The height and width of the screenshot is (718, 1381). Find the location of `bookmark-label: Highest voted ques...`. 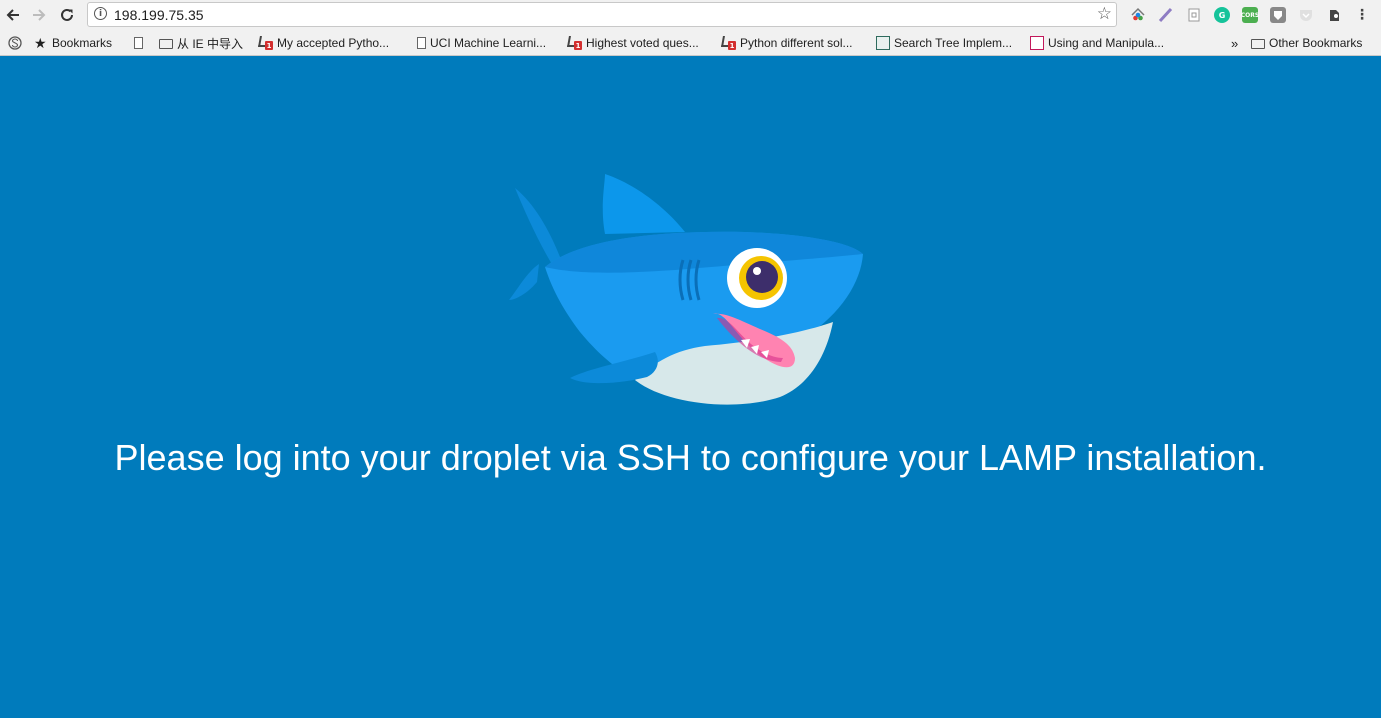

bookmark-label: Highest voted ques... is located at coordinates (642, 43).